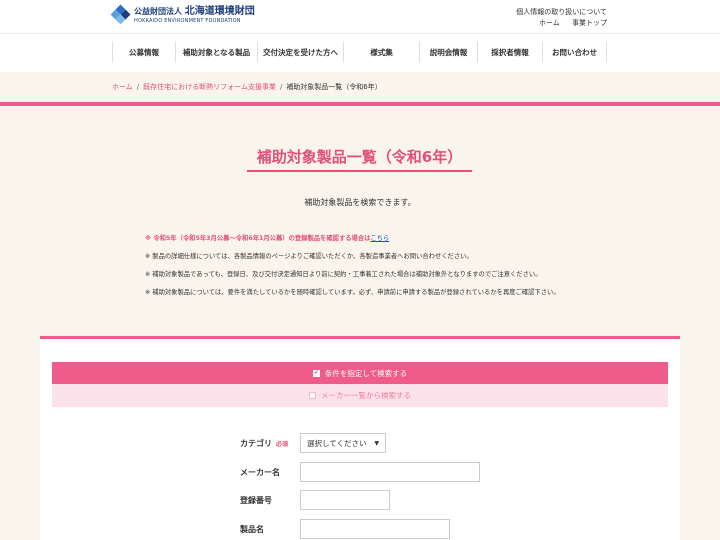  I want to click on privacy-link: 個人情報の取り扱いについて, so click(561, 12).